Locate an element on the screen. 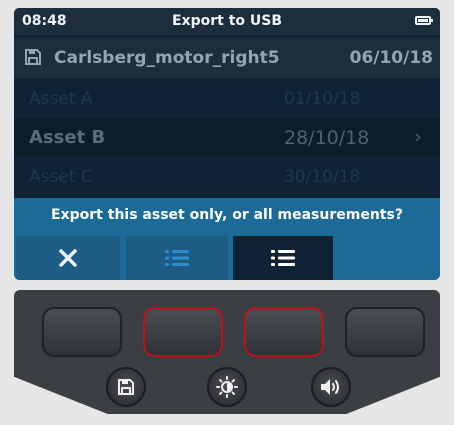 This screenshot has height=425, width=454. file-header: Carlsberg_motor_right5 06/10/18 is located at coordinates (227, 58).